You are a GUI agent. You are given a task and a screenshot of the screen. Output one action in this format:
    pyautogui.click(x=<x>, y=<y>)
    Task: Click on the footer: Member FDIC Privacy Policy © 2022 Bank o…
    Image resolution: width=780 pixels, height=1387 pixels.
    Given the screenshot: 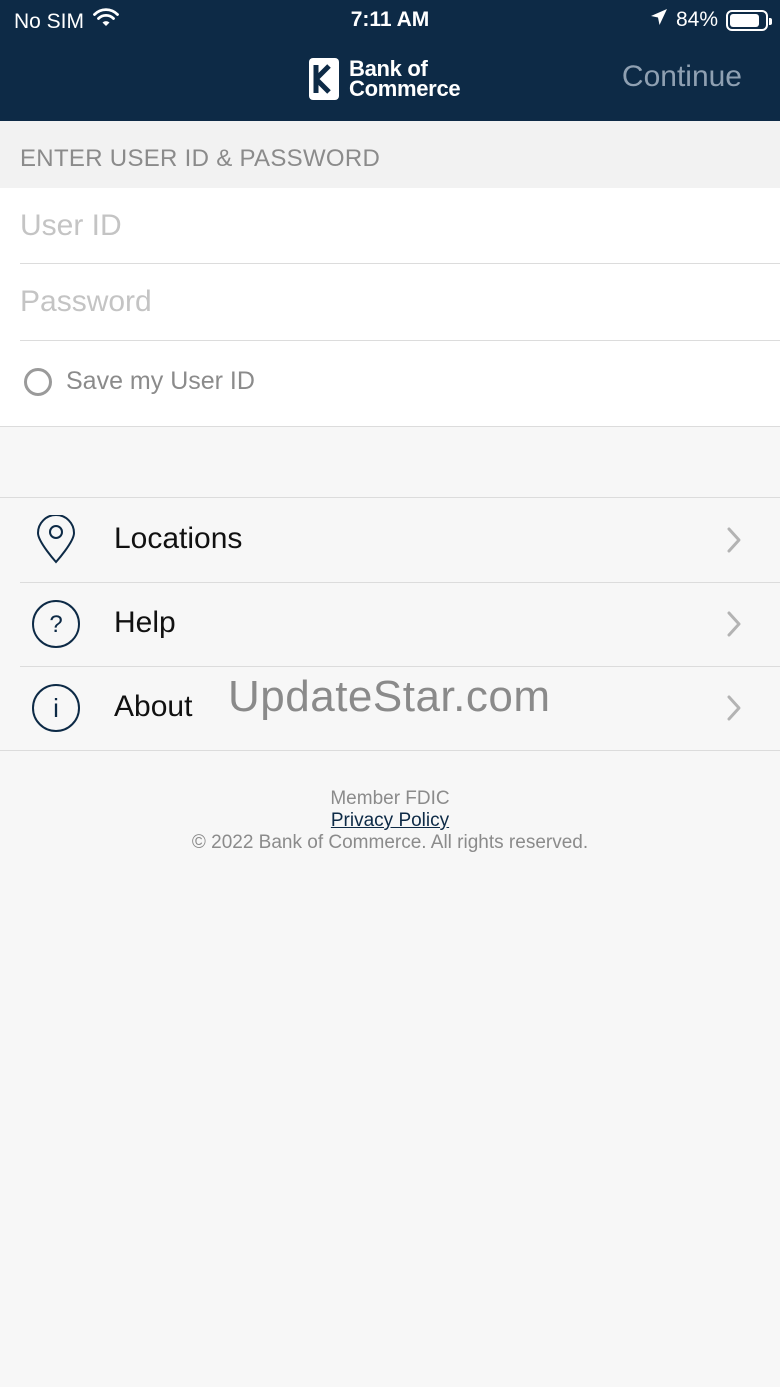 What is the action you would take?
    pyautogui.click(x=390, y=821)
    